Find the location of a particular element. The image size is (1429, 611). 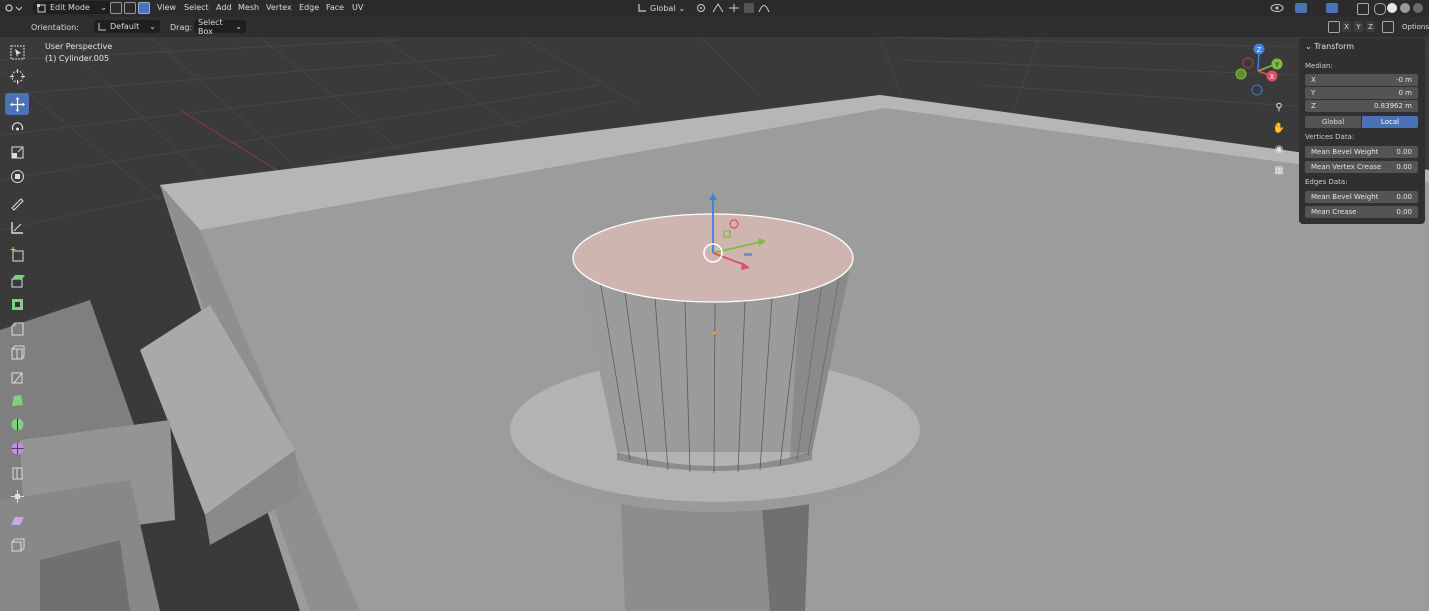

tool-spin is located at coordinates (17, 424).